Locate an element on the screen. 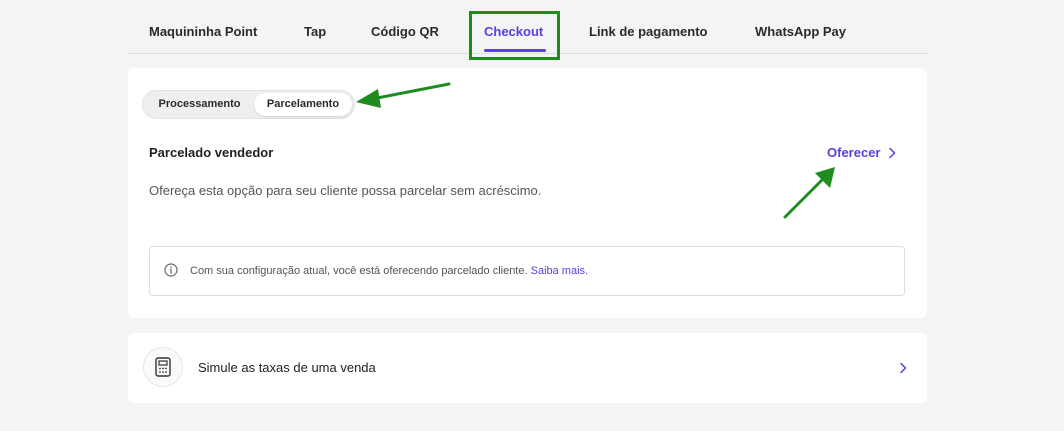 The image size is (1064, 431). segment-parcelamento: Parcelamento is located at coordinates (303, 104).